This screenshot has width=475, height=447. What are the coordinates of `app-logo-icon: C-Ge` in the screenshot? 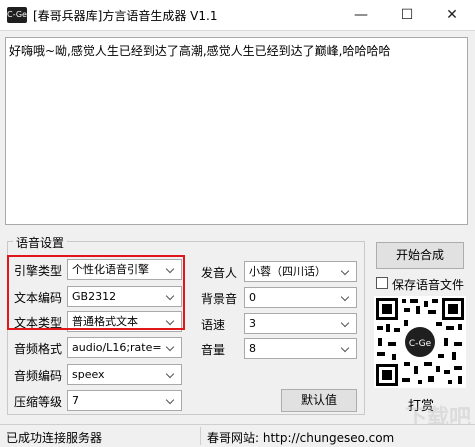 It's located at (17, 15).